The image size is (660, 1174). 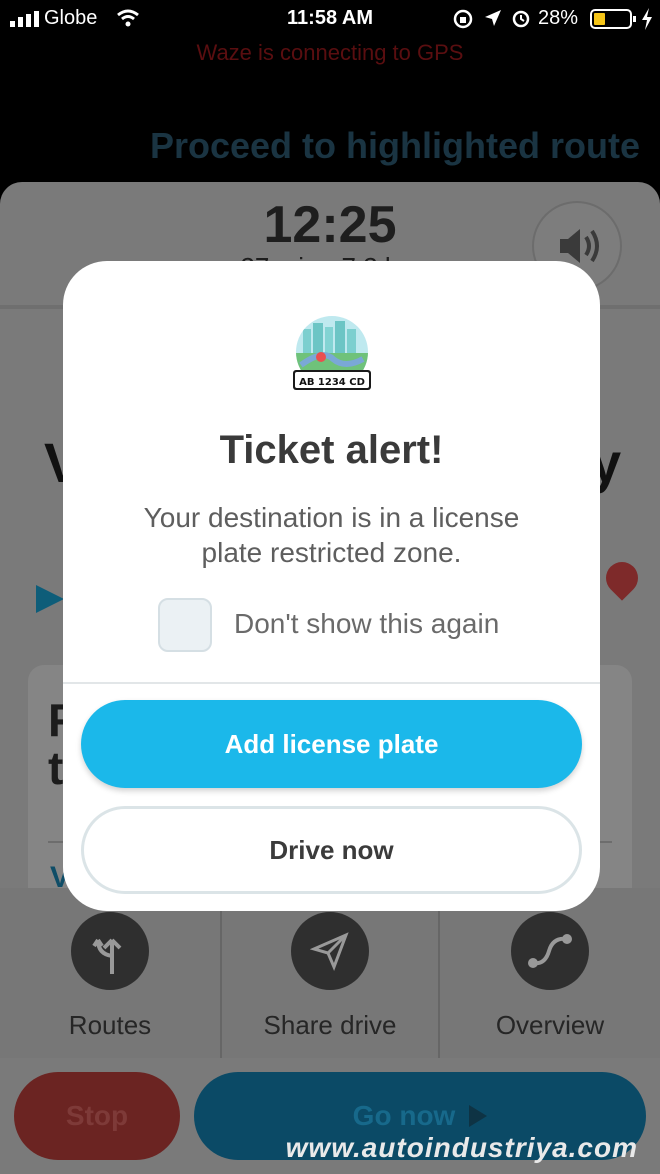 What do you see at coordinates (331, 450) in the screenshot?
I see `dialog-title: Ticket alert!` at bounding box center [331, 450].